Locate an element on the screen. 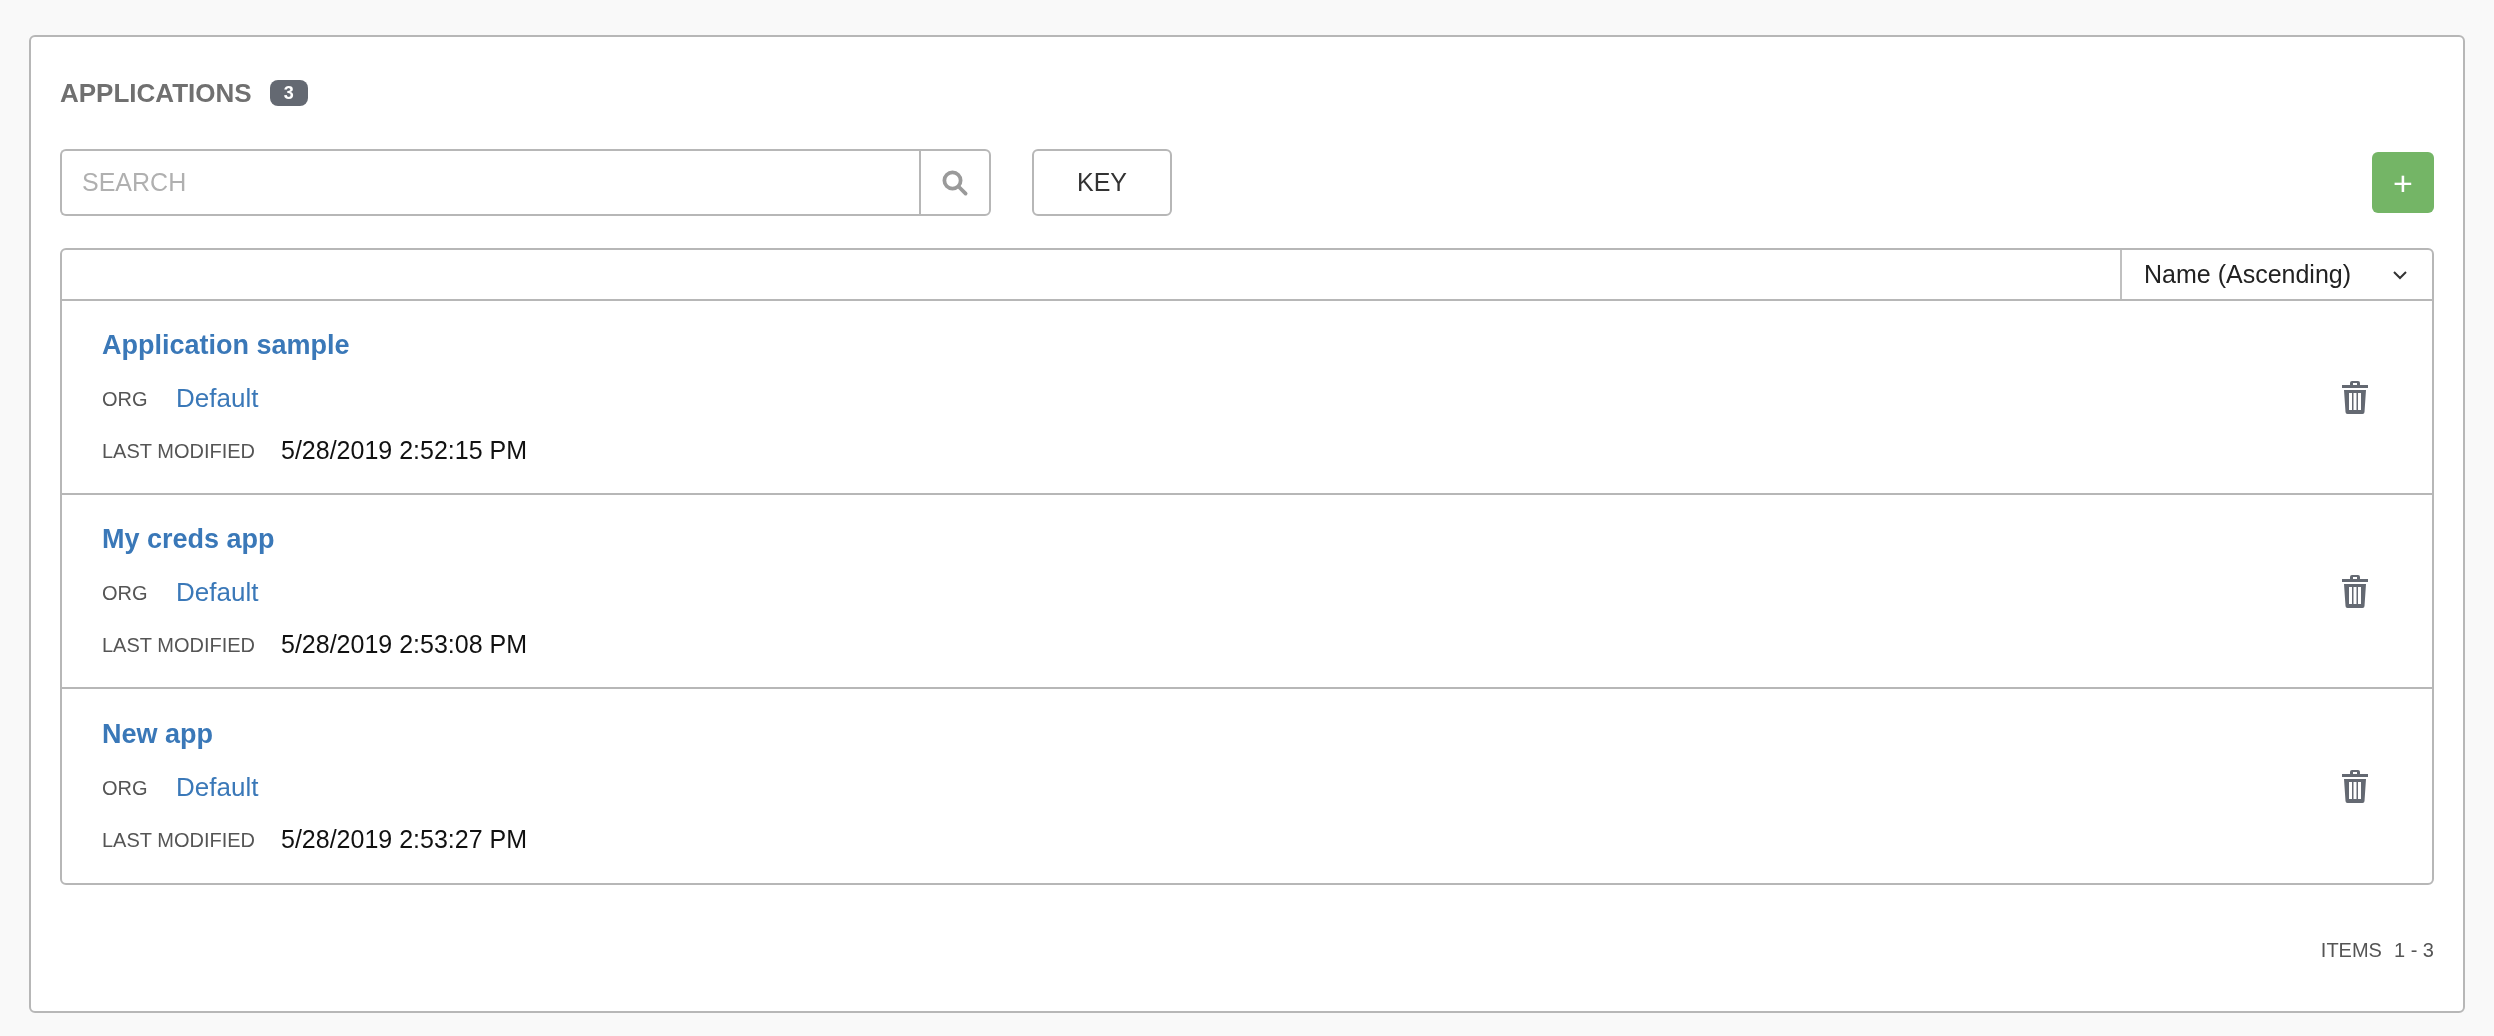 This screenshot has height=1036, width=2494. last-modified-value: 5/28/2019 2:52:15 PM is located at coordinates (404, 450).